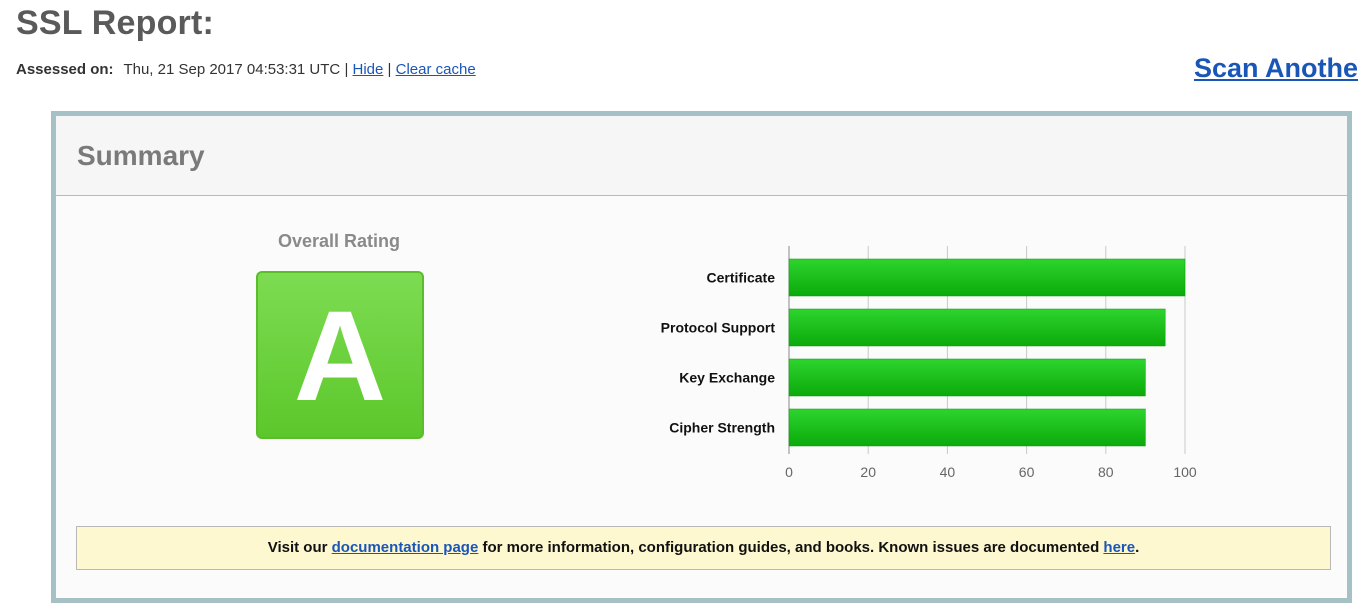  Describe the element at coordinates (1119, 547) in the screenshot. I see `known-issues-here-link: here` at that location.